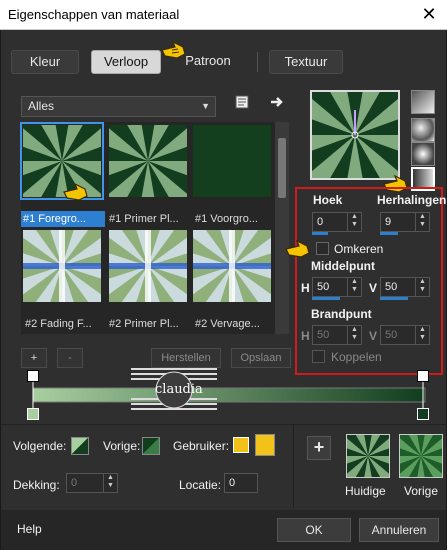 Image resolution: width=447 pixels, height=550 pixels. Describe the element at coordinates (322, 248) in the screenshot. I see `invert-checkbox` at that location.